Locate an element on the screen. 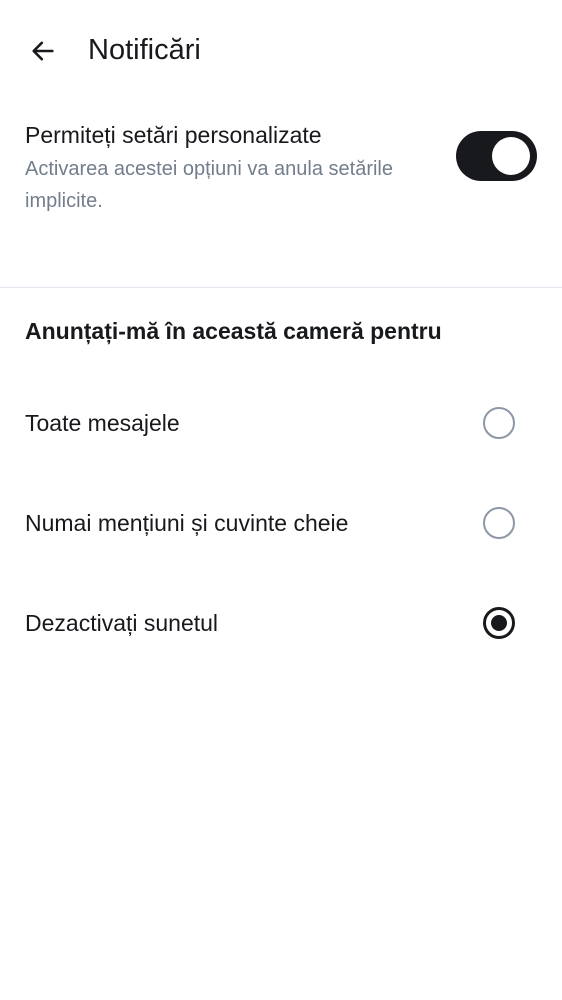  radio-dot is located at coordinates (499, 623).